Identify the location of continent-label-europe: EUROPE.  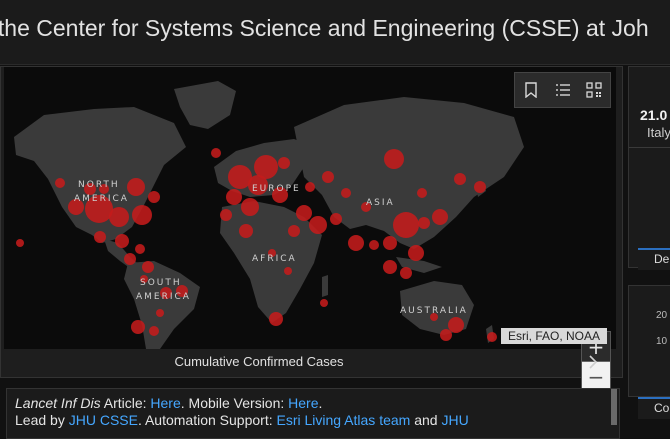
(276, 189).